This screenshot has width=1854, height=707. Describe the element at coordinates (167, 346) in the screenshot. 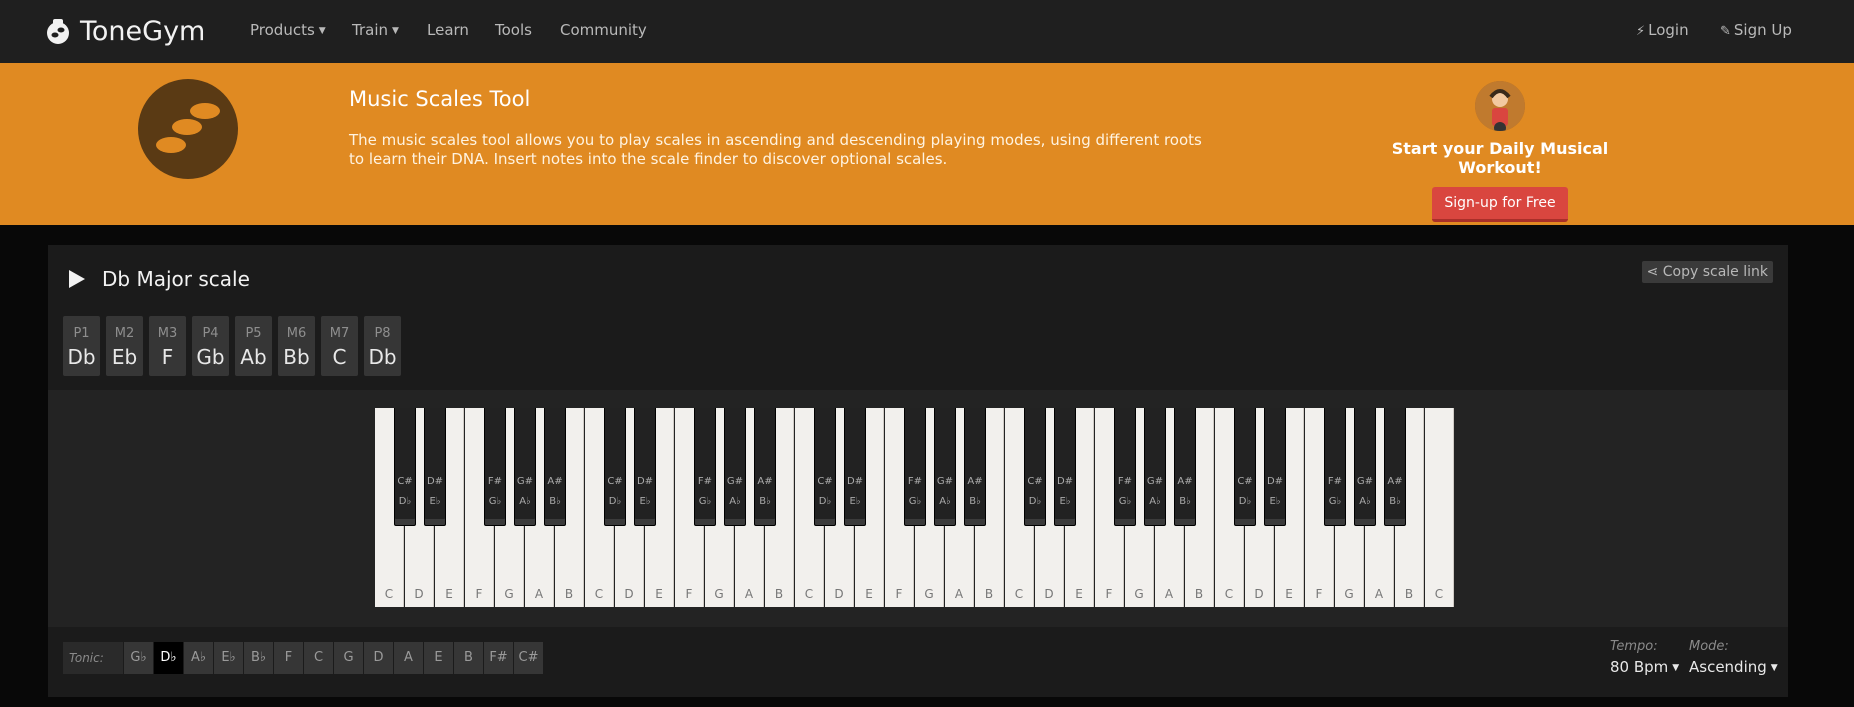

I see `interval-card: M3 F` at that location.